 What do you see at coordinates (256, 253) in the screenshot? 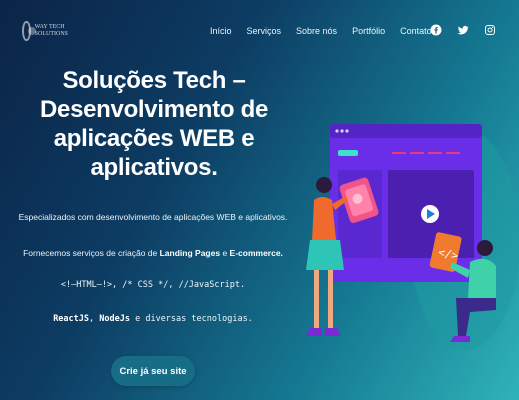
I see `ecommerce-text: E-commerce.` at bounding box center [256, 253].